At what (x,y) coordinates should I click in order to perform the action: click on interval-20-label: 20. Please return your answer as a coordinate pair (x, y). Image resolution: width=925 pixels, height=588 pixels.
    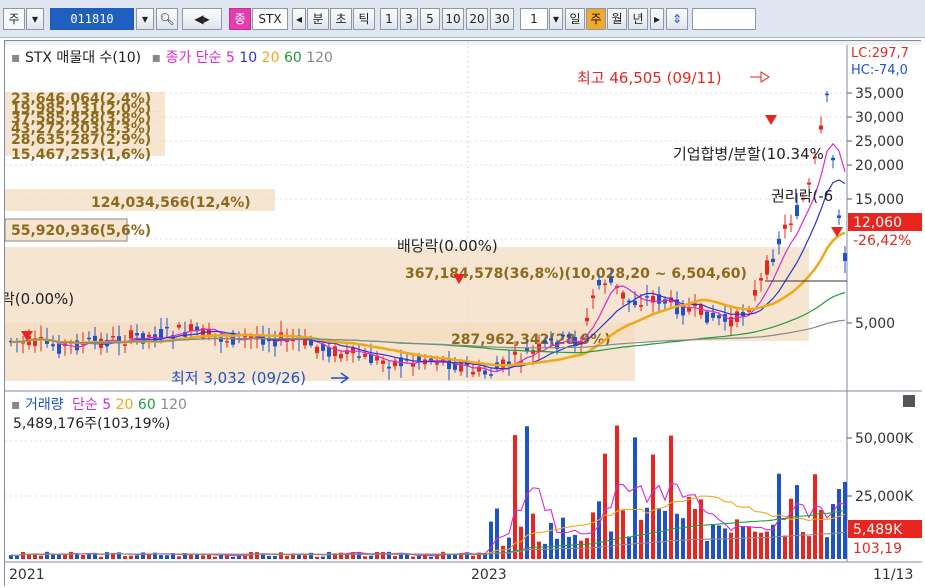
    Looking at the image, I should click on (477, 19).